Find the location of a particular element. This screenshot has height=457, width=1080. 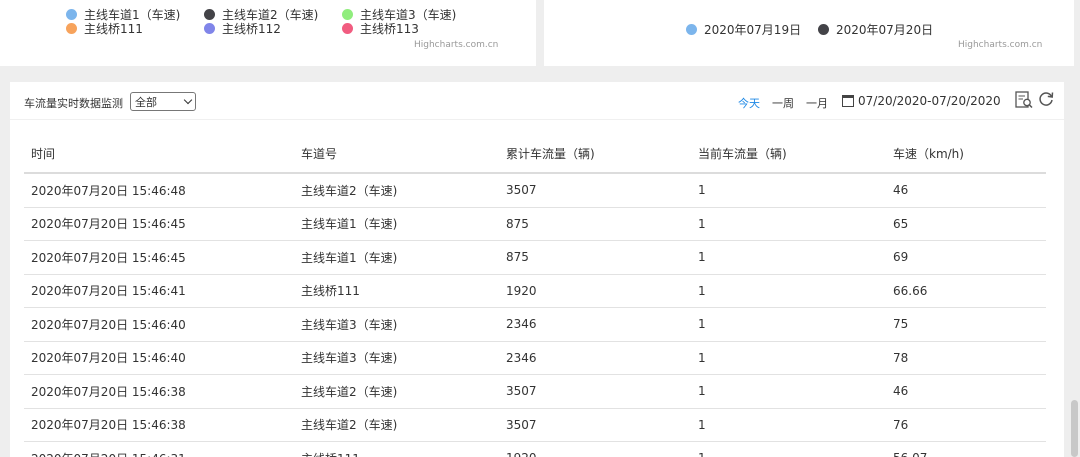

lane-filter-value: 全部 is located at coordinates (146, 102).